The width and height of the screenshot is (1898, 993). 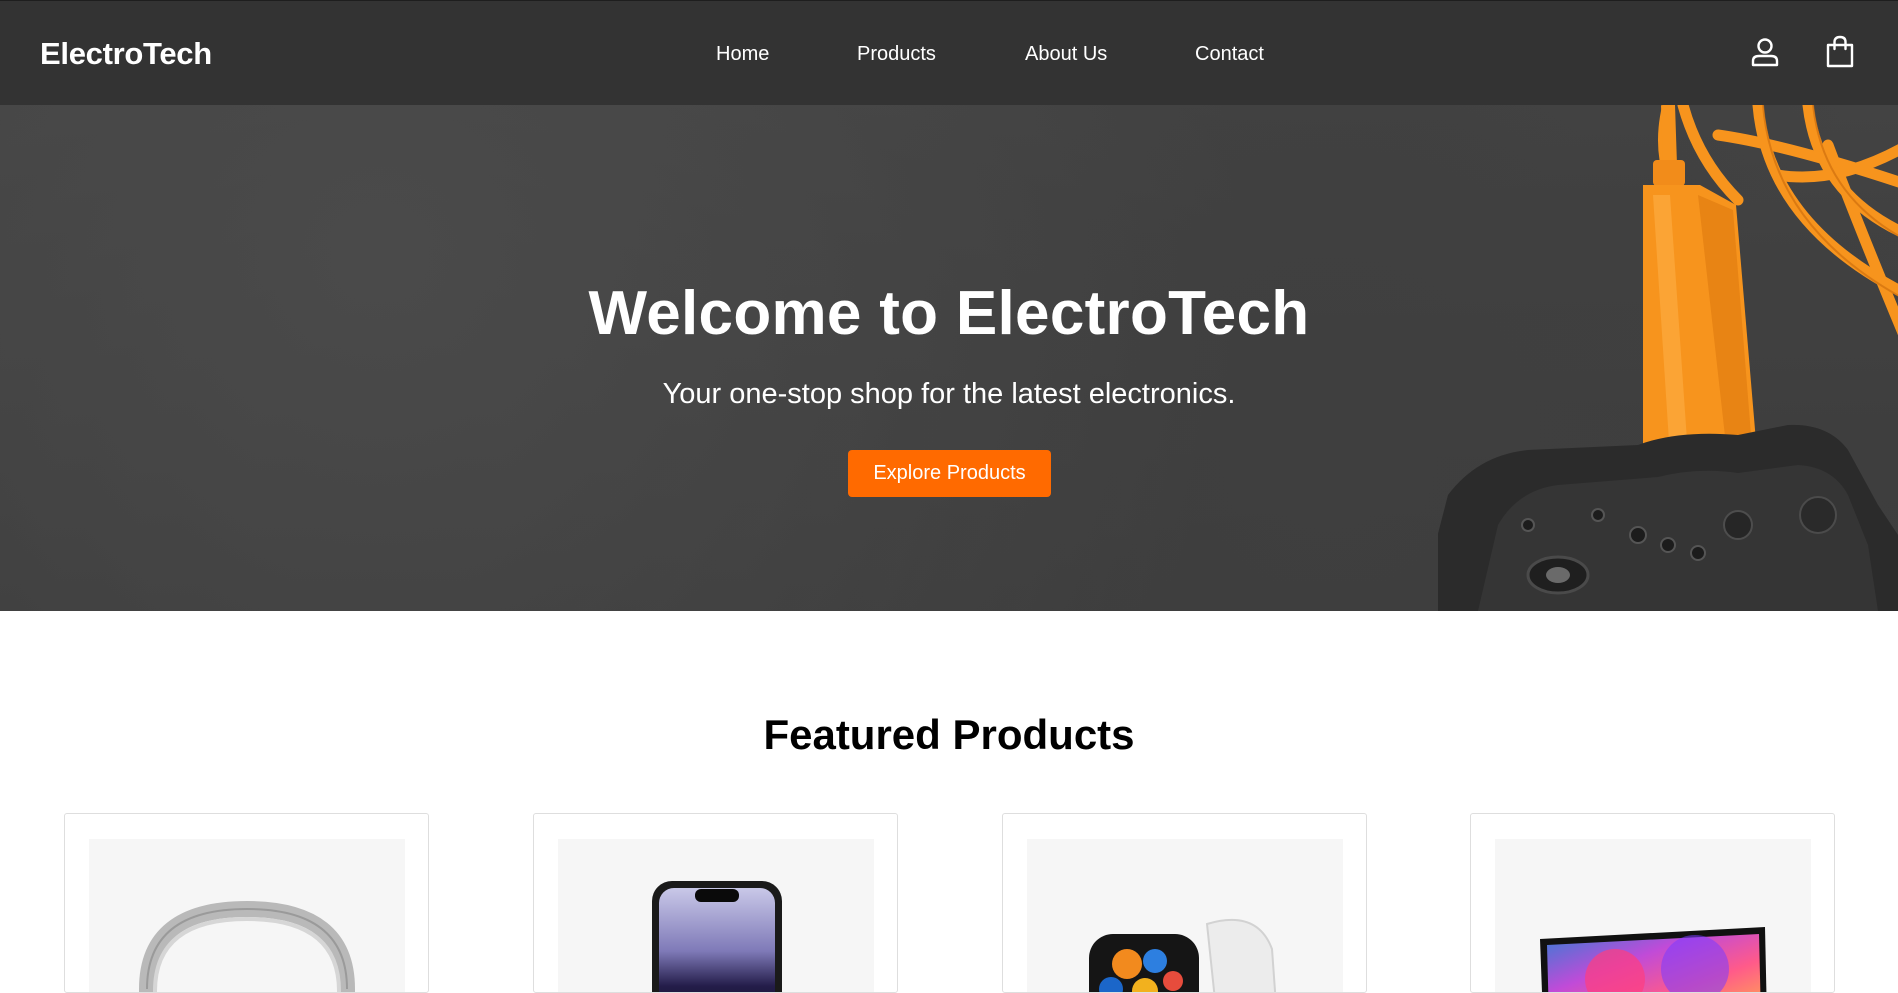 What do you see at coordinates (1668, 358) in the screenshot?
I see `camera-cable-image` at bounding box center [1668, 358].